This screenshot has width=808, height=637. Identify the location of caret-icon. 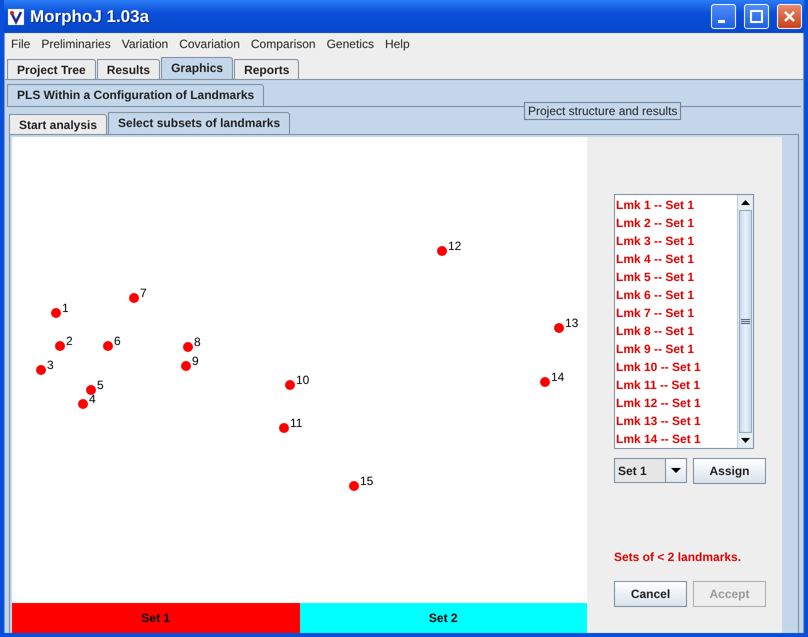
(676, 470).